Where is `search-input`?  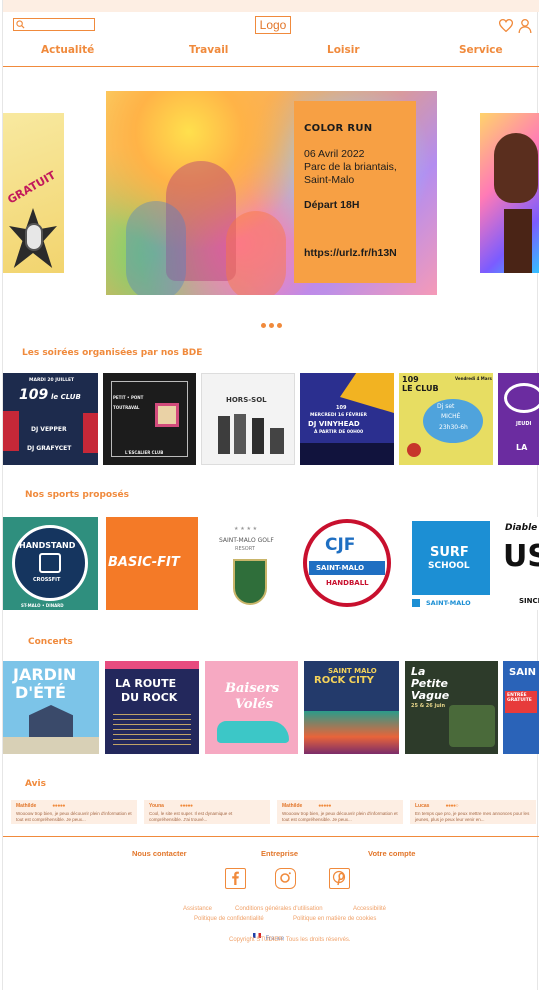
search-input is located at coordinates (54, 24).